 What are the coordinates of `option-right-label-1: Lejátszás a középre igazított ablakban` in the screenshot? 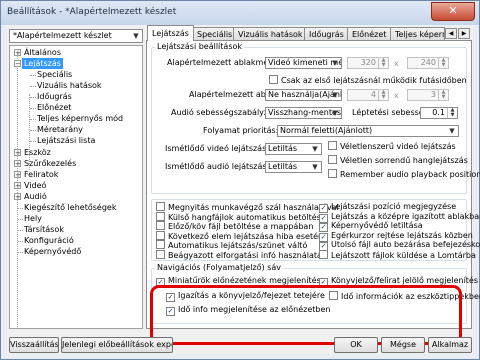 It's located at (405, 216).